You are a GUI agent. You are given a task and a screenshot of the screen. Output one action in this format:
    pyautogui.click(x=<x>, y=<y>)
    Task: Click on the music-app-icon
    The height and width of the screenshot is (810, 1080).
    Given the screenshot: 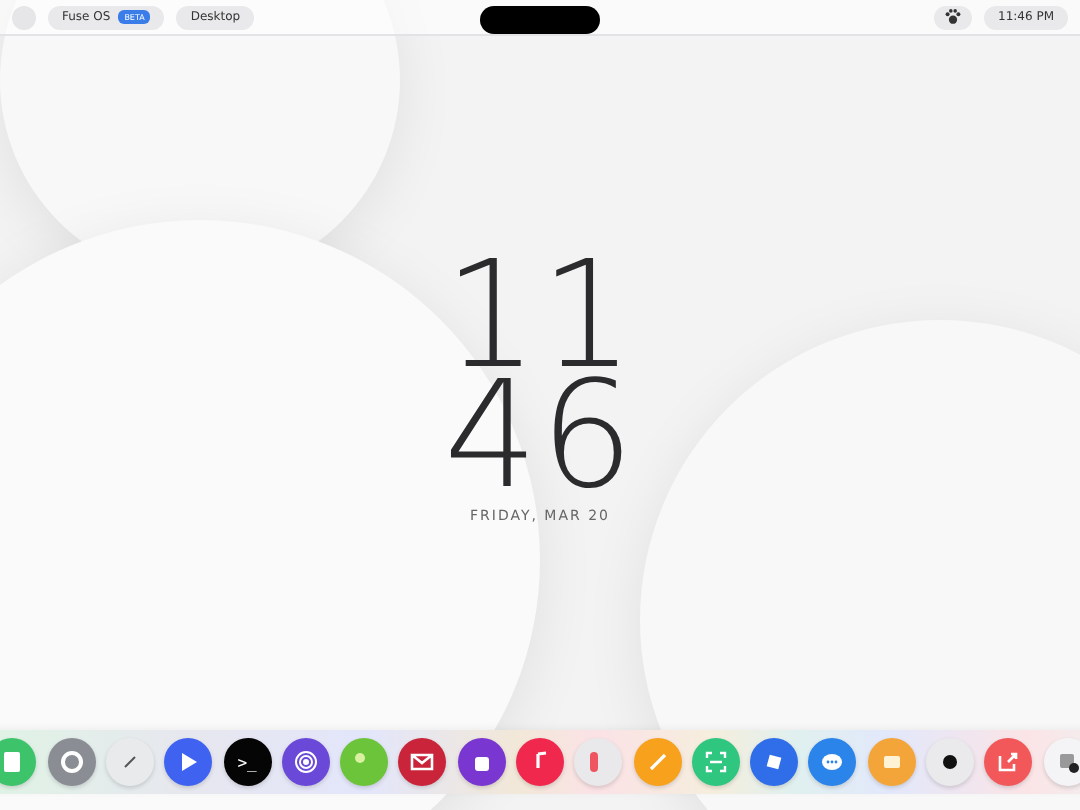 What is the action you would take?
    pyautogui.click(x=540, y=762)
    